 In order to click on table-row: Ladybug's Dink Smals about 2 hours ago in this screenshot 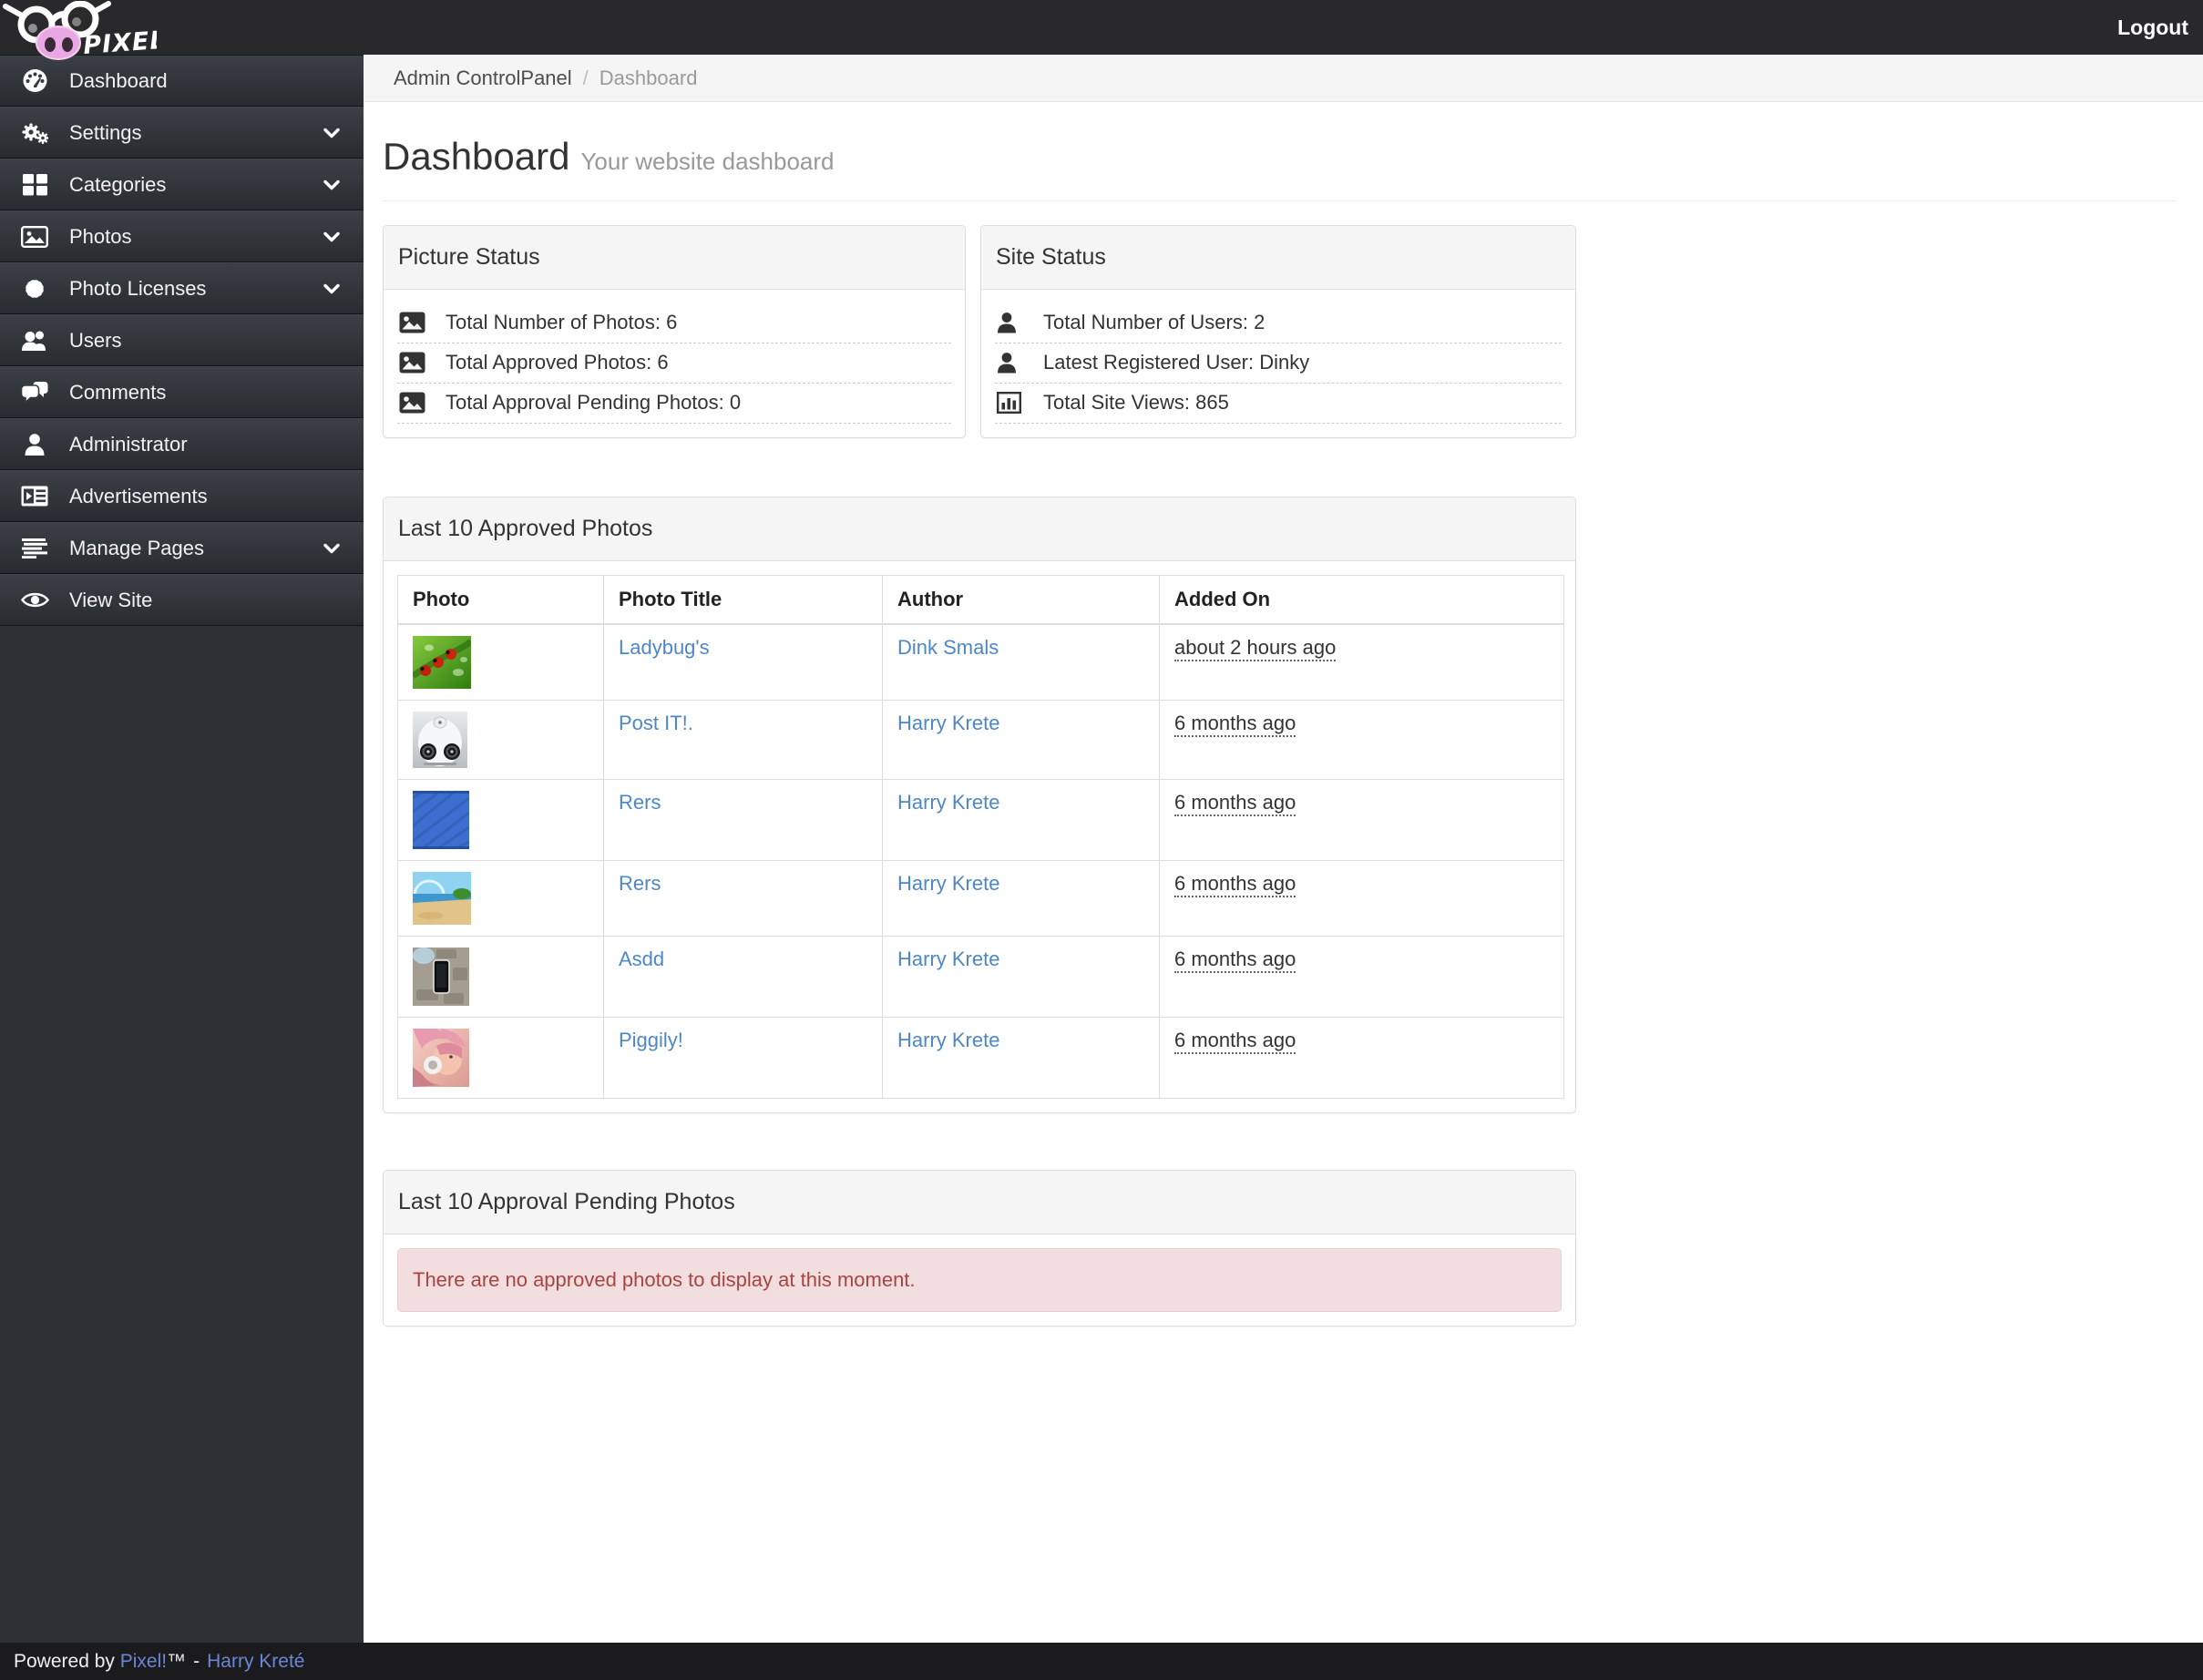, I will do `click(980, 662)`.